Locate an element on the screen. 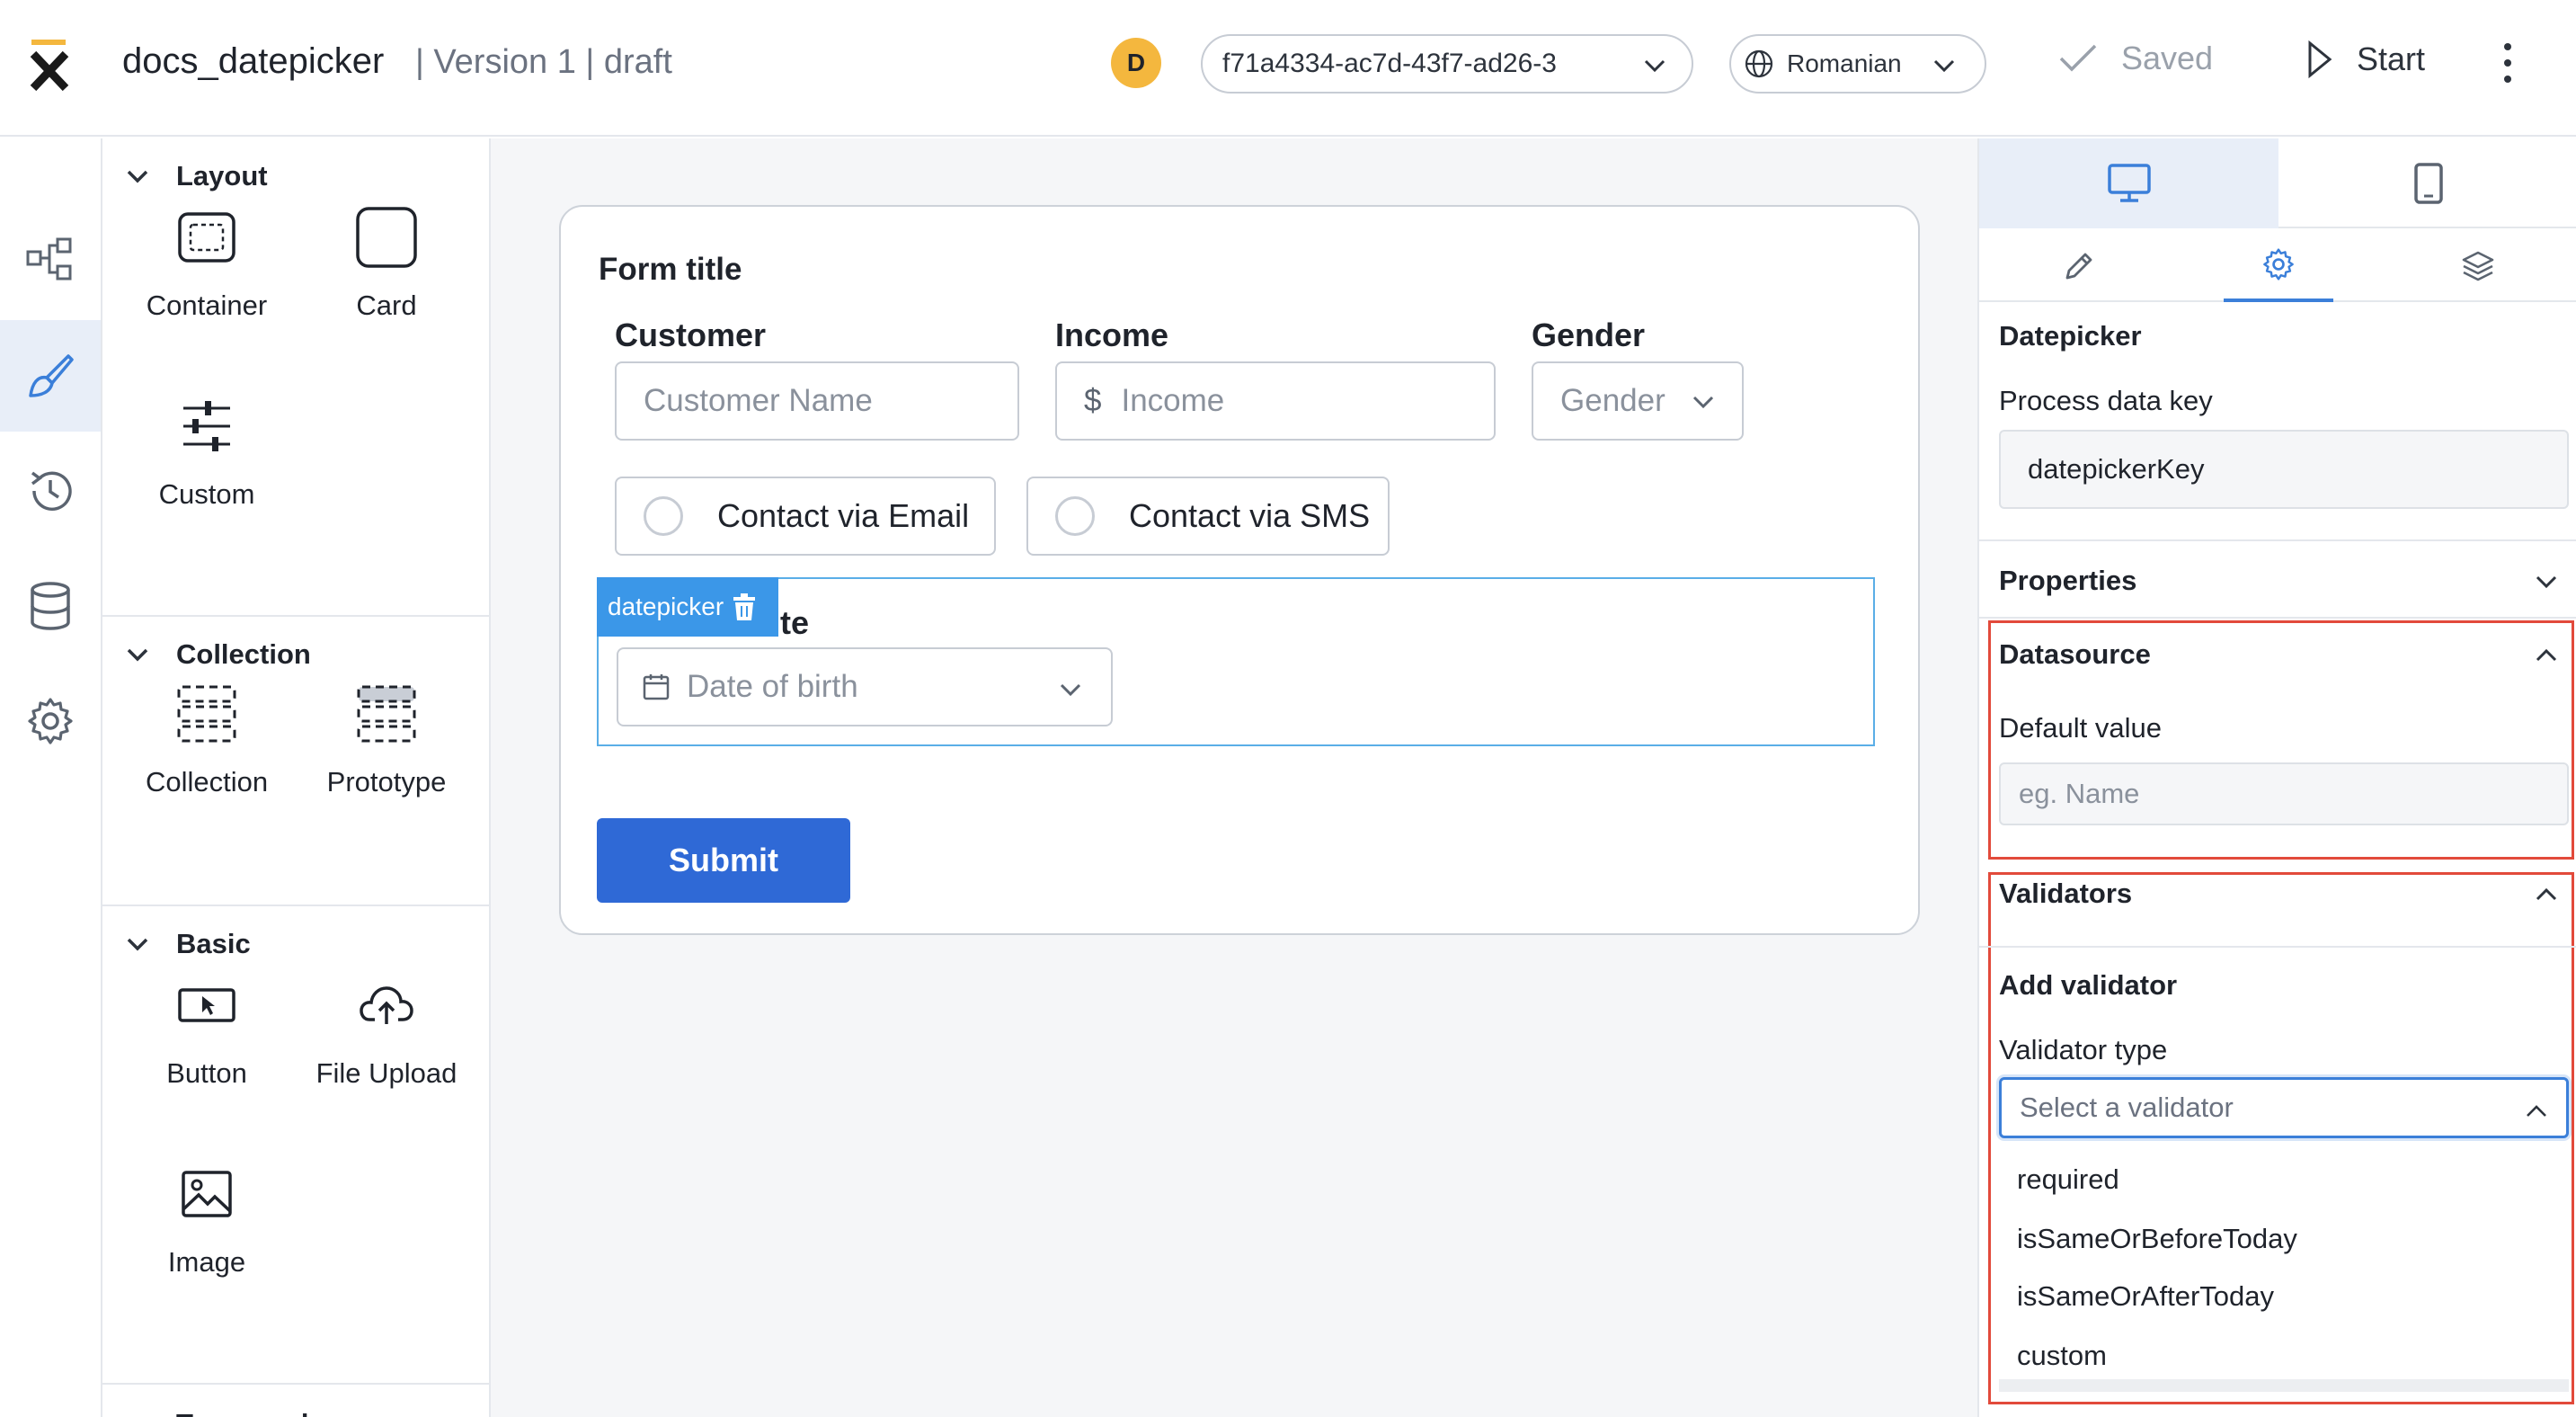 The image size is (2576, 1417). palette-card: Card is located at coordinates (386, 246).